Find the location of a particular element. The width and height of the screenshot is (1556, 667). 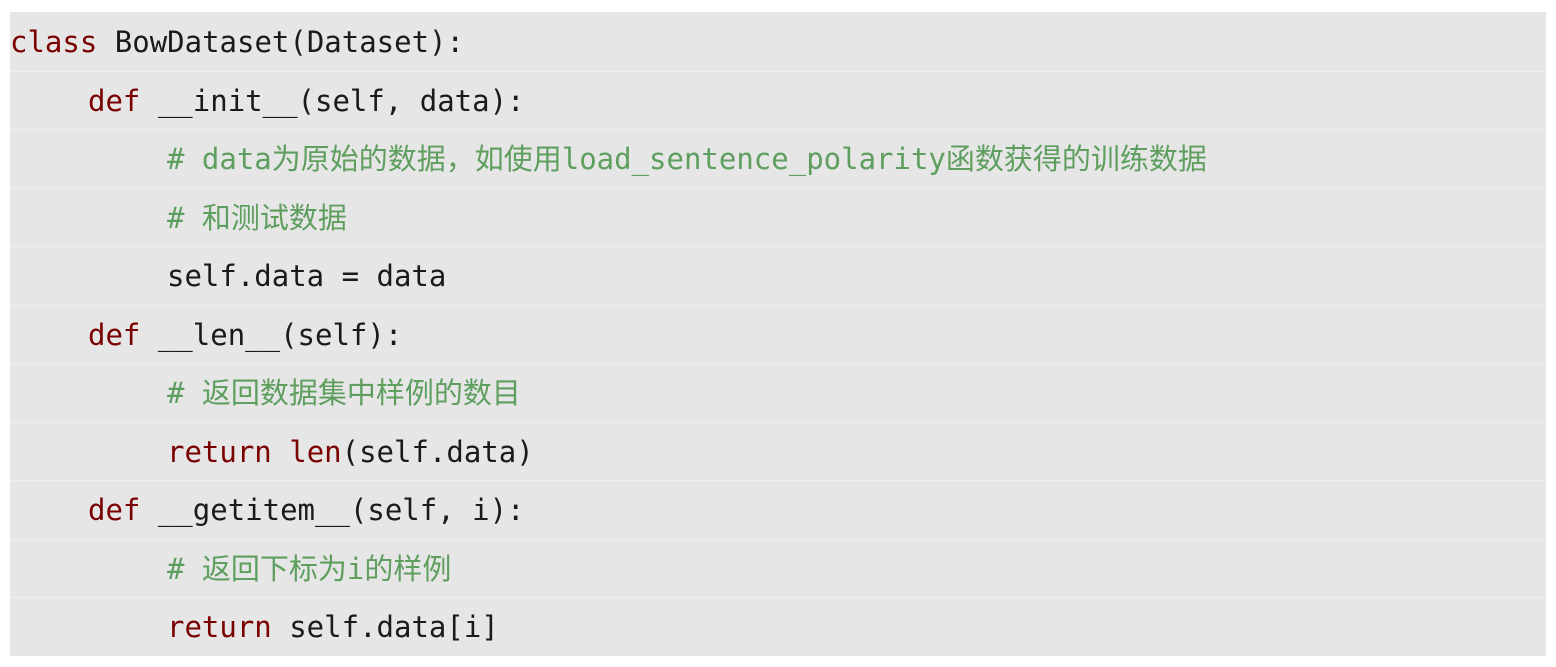

class-signature: BowDataset(Dataset): is located at coordinates (280, 42).